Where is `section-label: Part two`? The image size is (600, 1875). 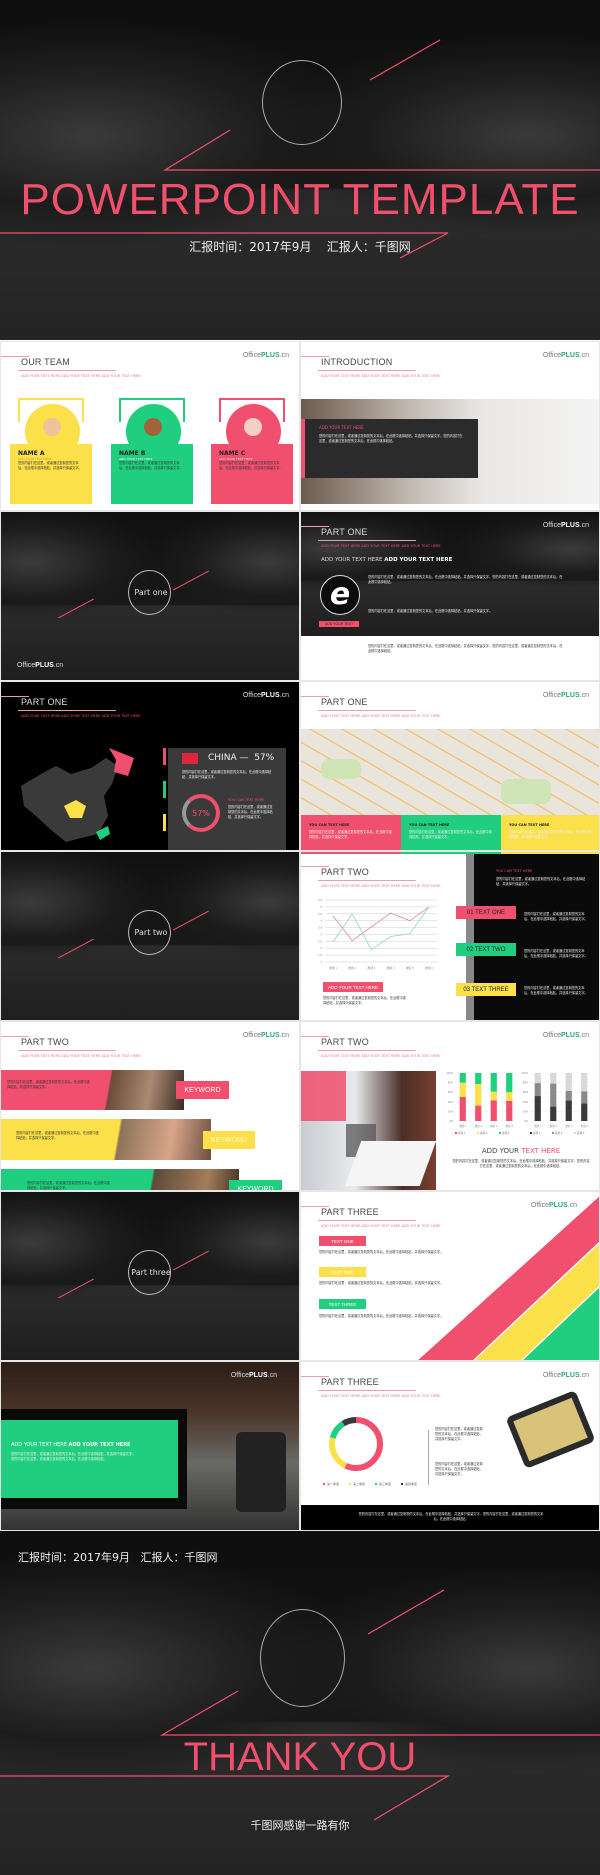 section-label: Part two is located at coordinates (151, 932).